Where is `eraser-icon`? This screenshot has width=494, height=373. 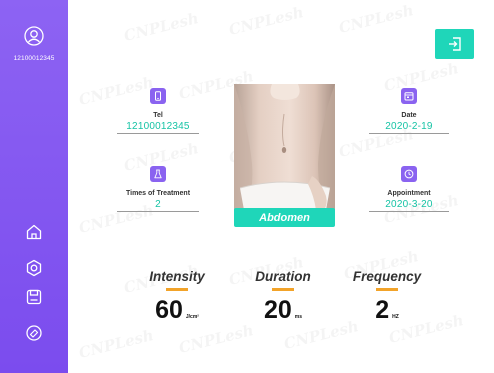 eraser-icon is located at coordinates (34, 333).